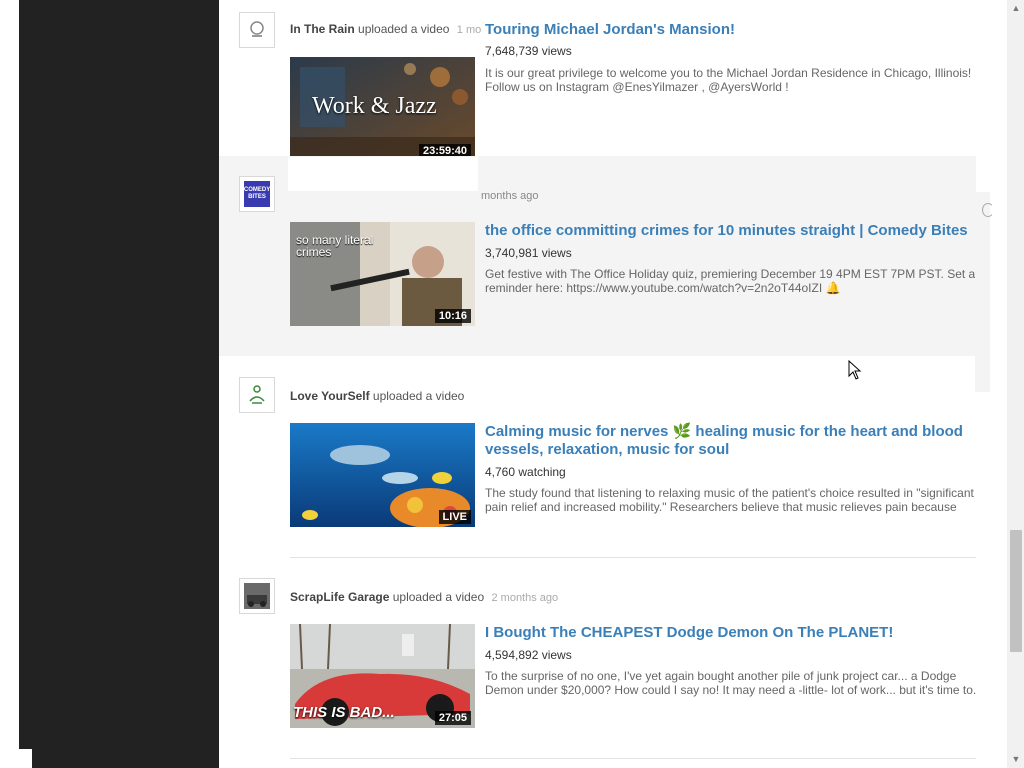  I want to click on scroll-up-arrow-icon: ▲, so click(1016, 8).